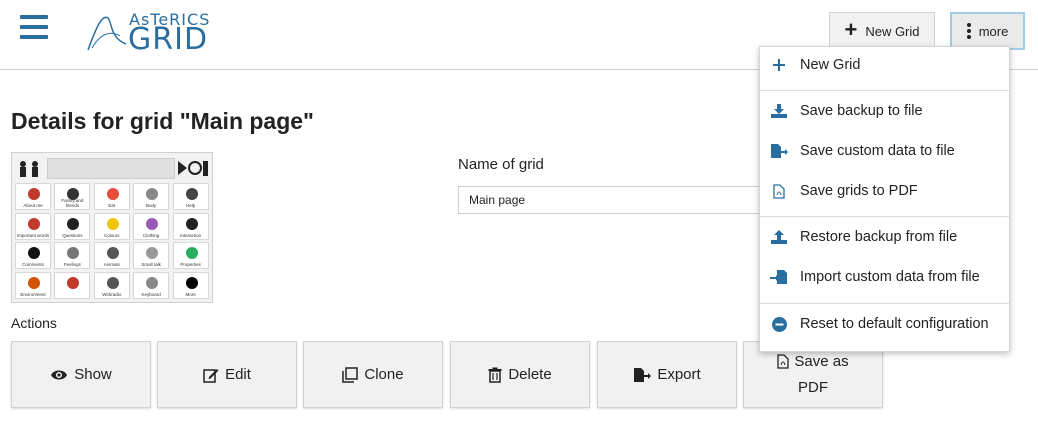 This screenshot has height=423, width=1038. I want to click on grid-name-label: Name of grid, so click(501, 164).